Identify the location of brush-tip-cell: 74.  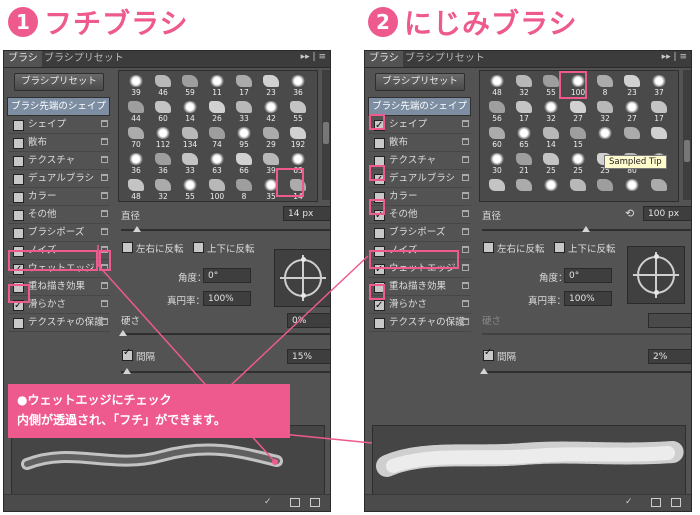
(217, 137).